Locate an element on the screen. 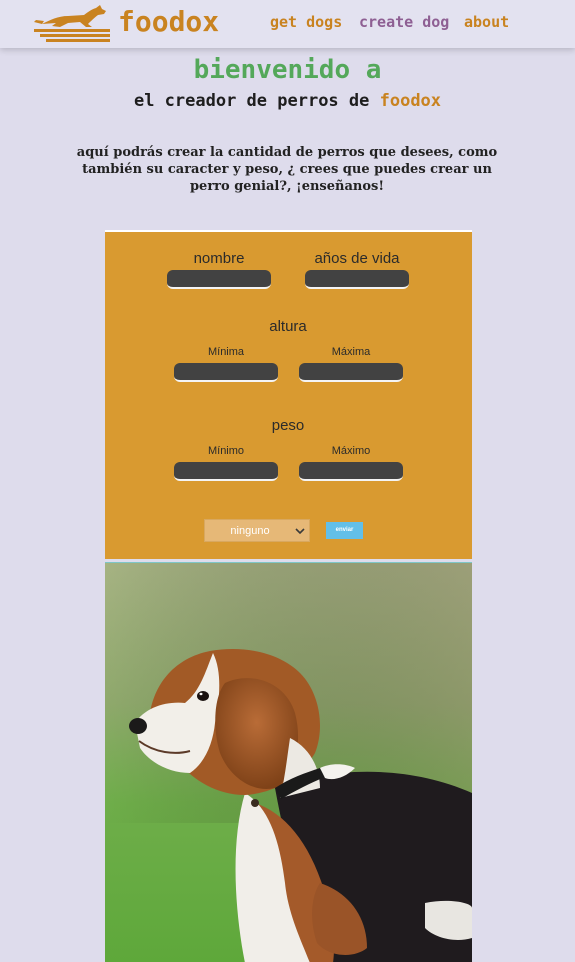 The width and height of the screenshot is (575, 962). life-span-input is located at coordinates (357, 279).